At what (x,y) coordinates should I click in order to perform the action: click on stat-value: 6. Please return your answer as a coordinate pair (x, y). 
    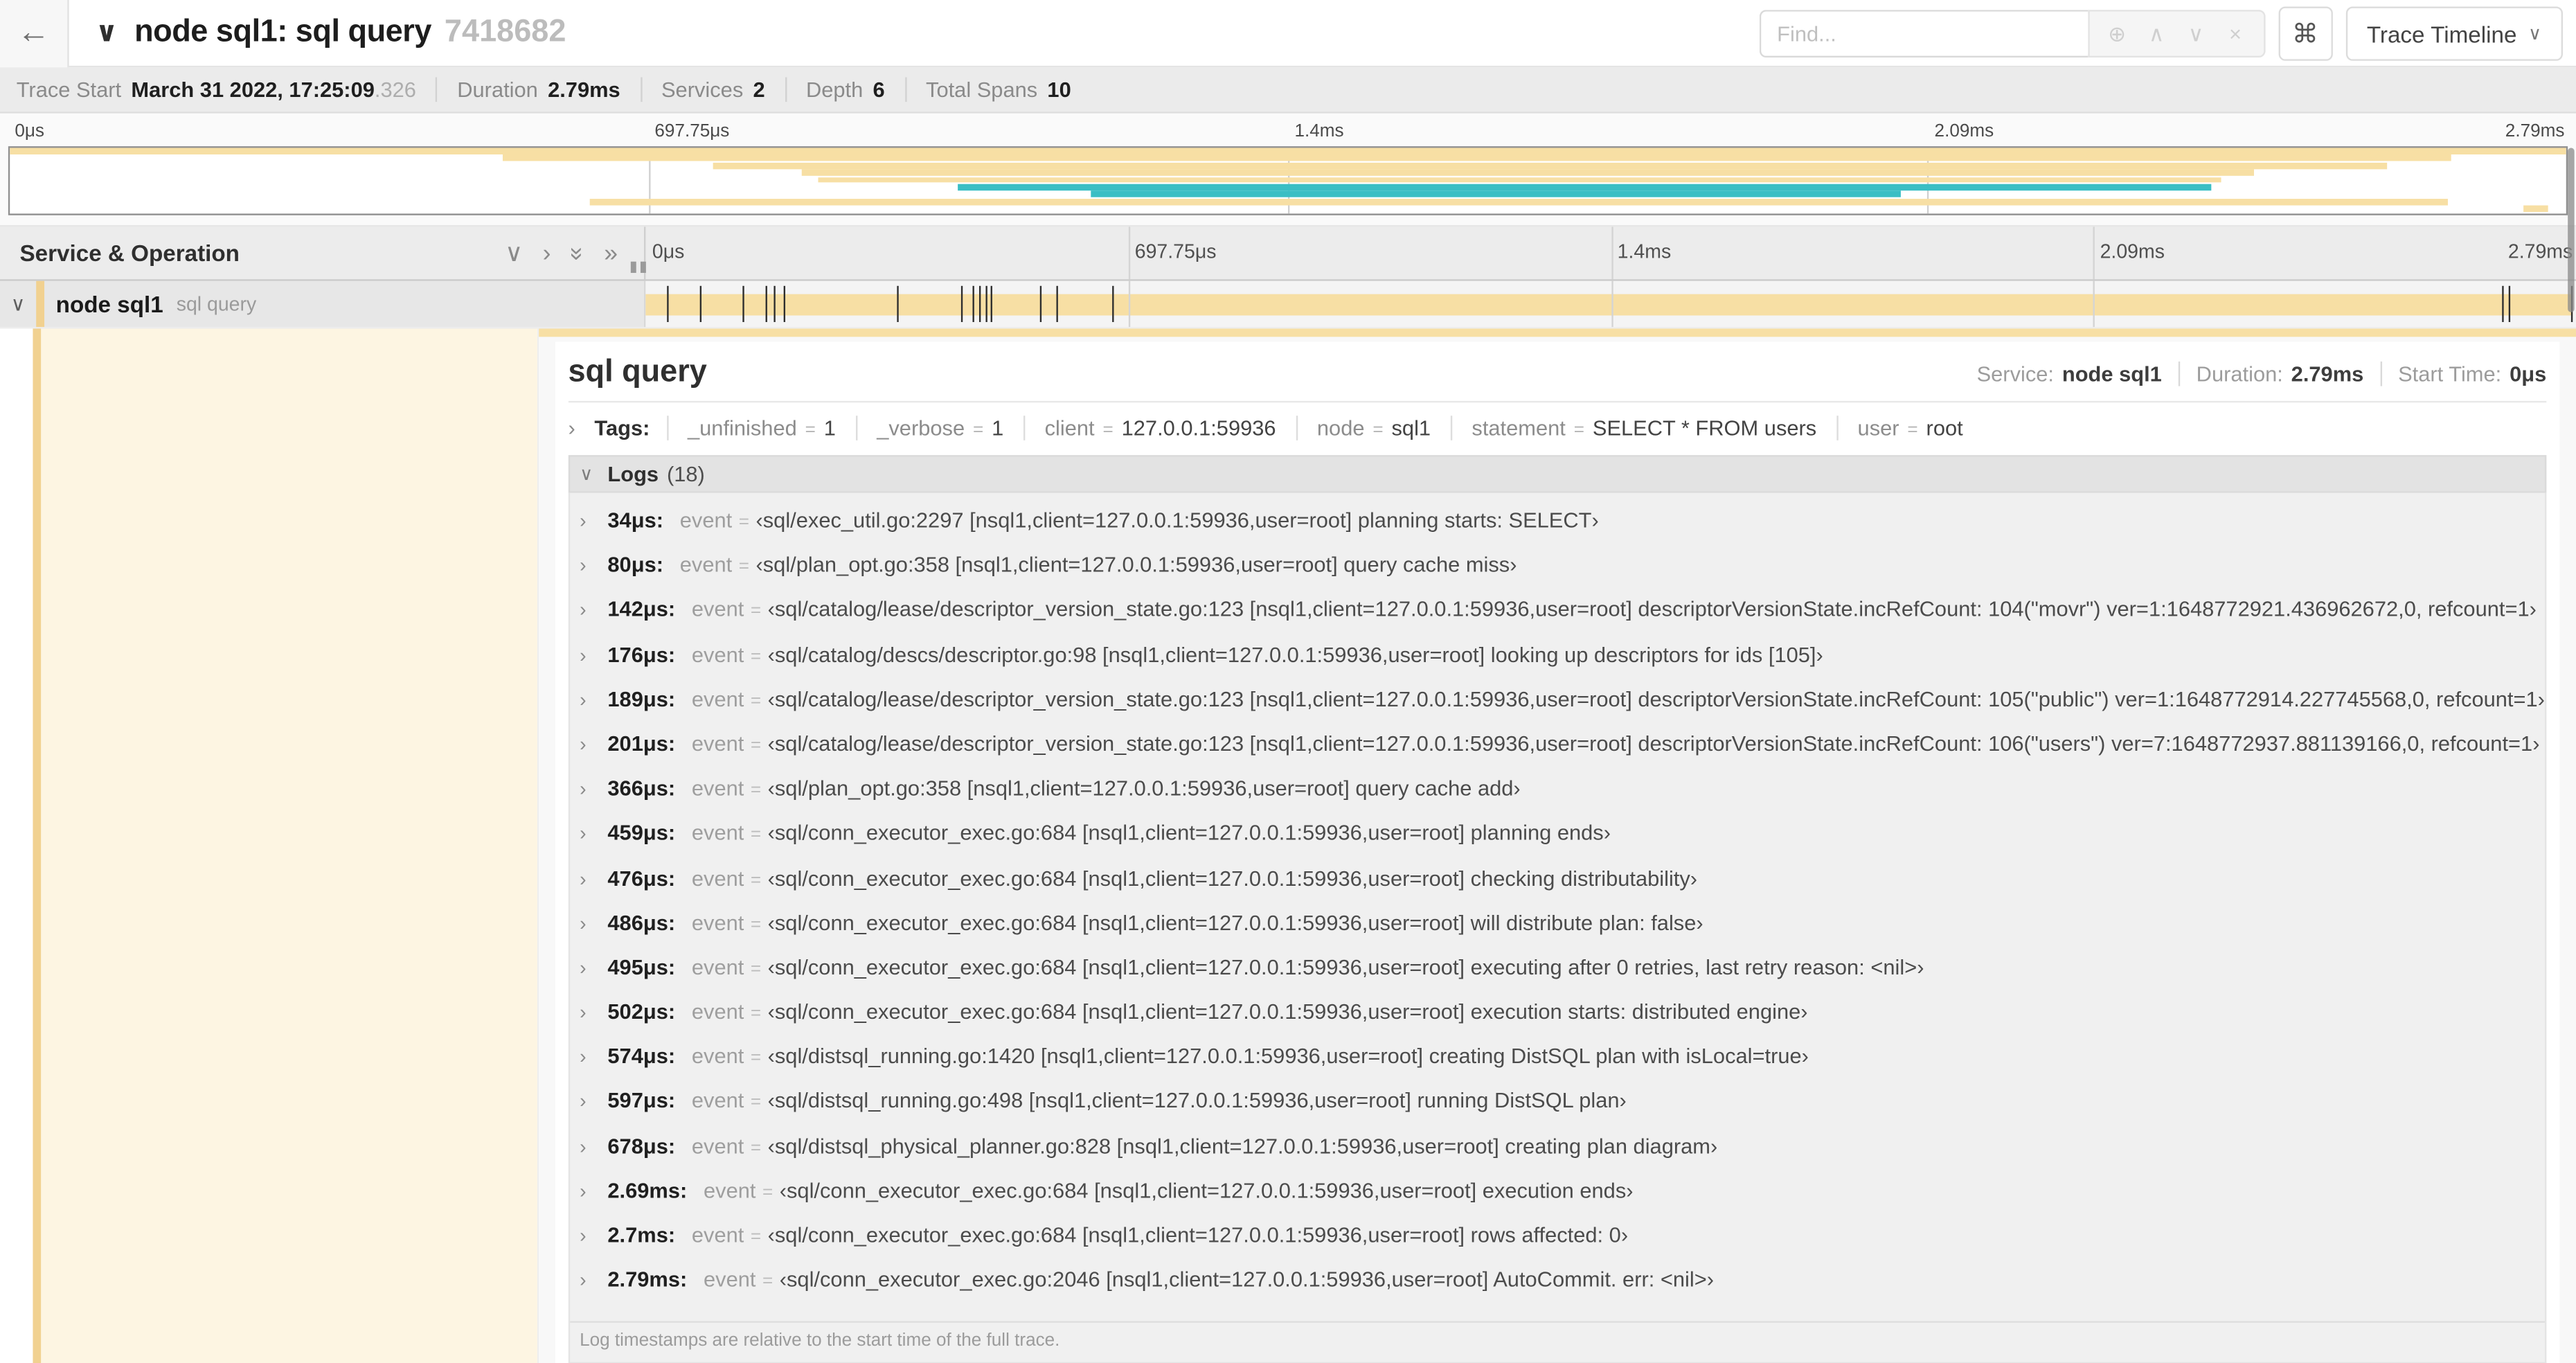
    Looking at the image, I should click on (879, 90).